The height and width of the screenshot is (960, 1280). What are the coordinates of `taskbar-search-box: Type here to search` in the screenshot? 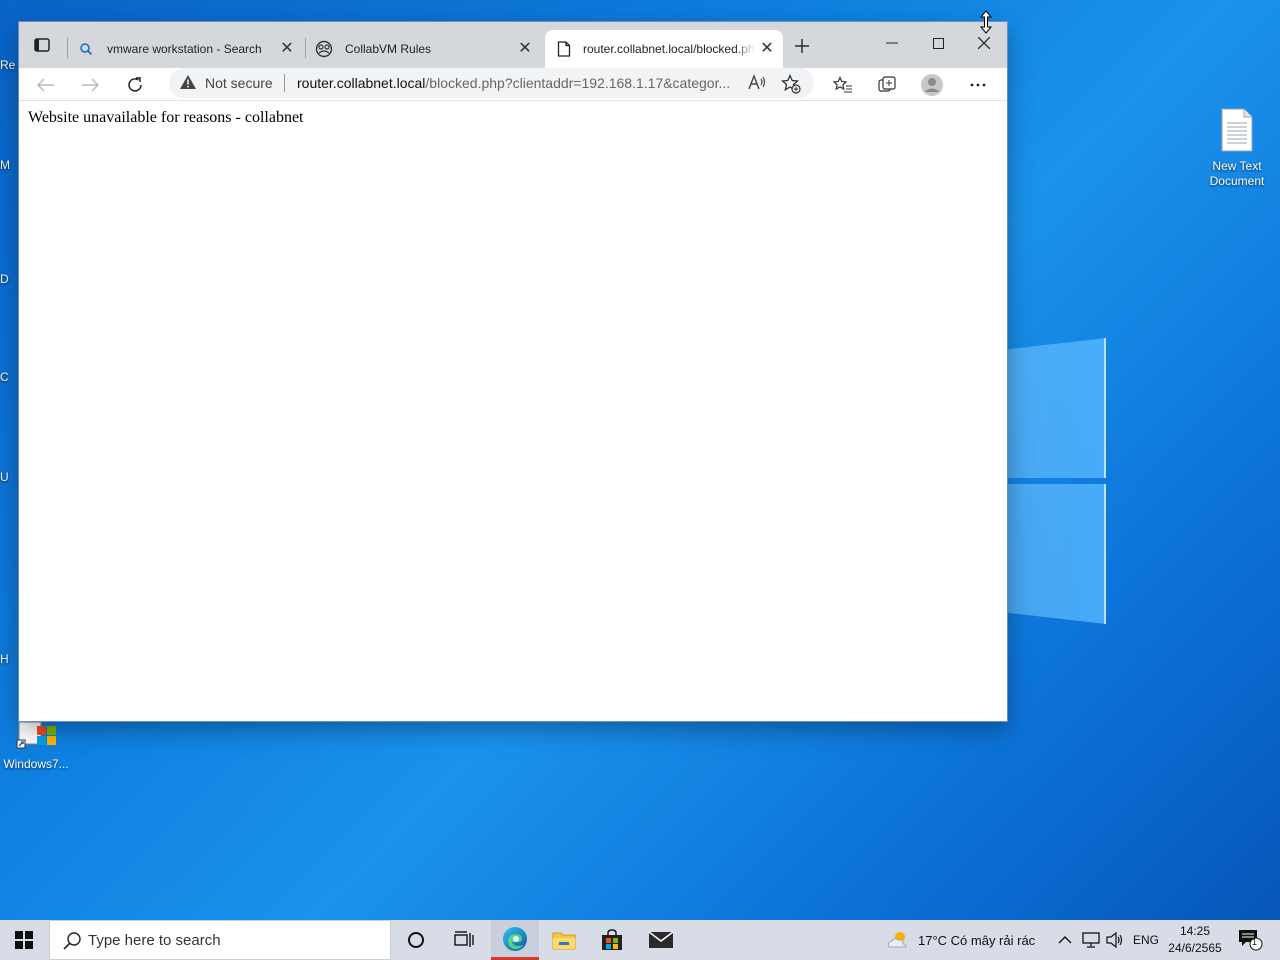 It's located at (220, 940).